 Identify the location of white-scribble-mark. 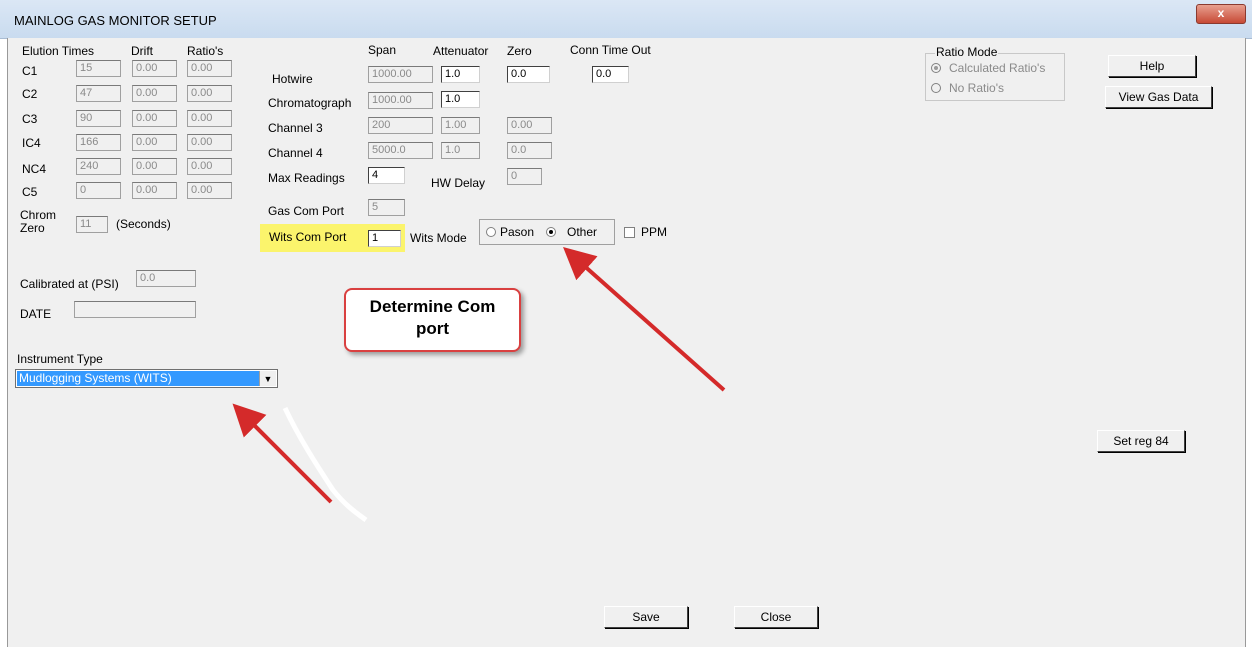
(325, 464).